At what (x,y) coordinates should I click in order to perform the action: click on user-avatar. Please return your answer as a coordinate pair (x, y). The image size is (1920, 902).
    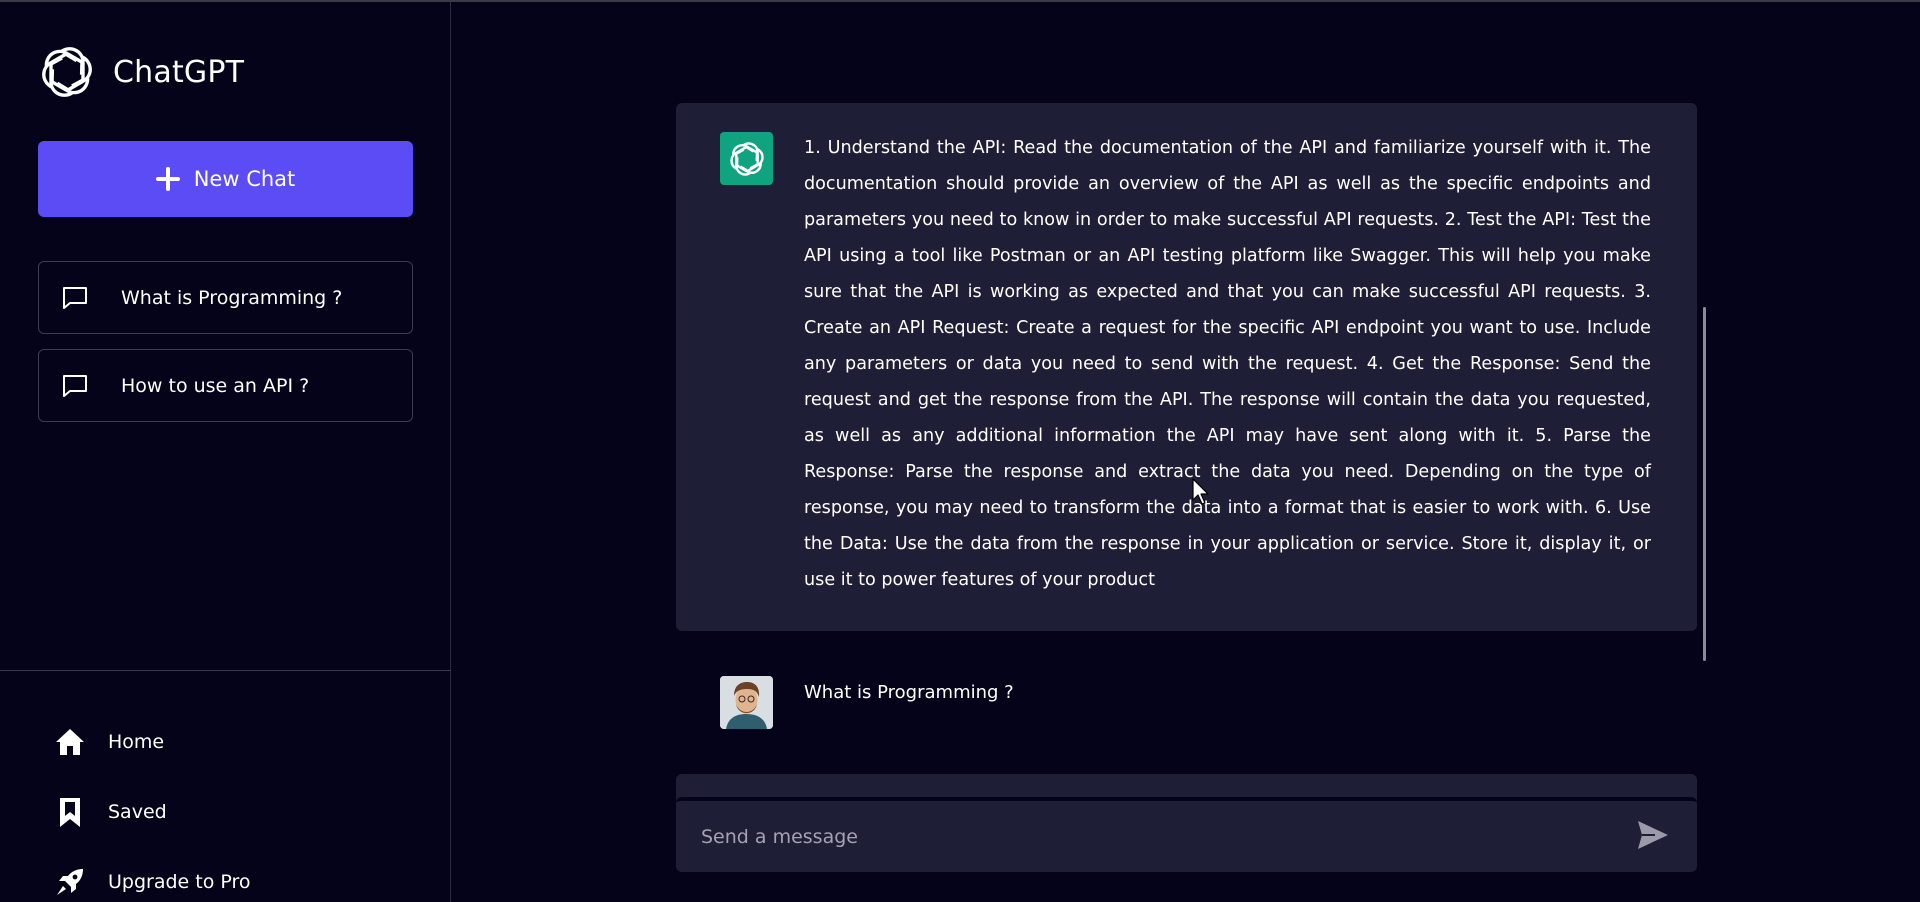
    Looking at the image, I should click on (746, 702).